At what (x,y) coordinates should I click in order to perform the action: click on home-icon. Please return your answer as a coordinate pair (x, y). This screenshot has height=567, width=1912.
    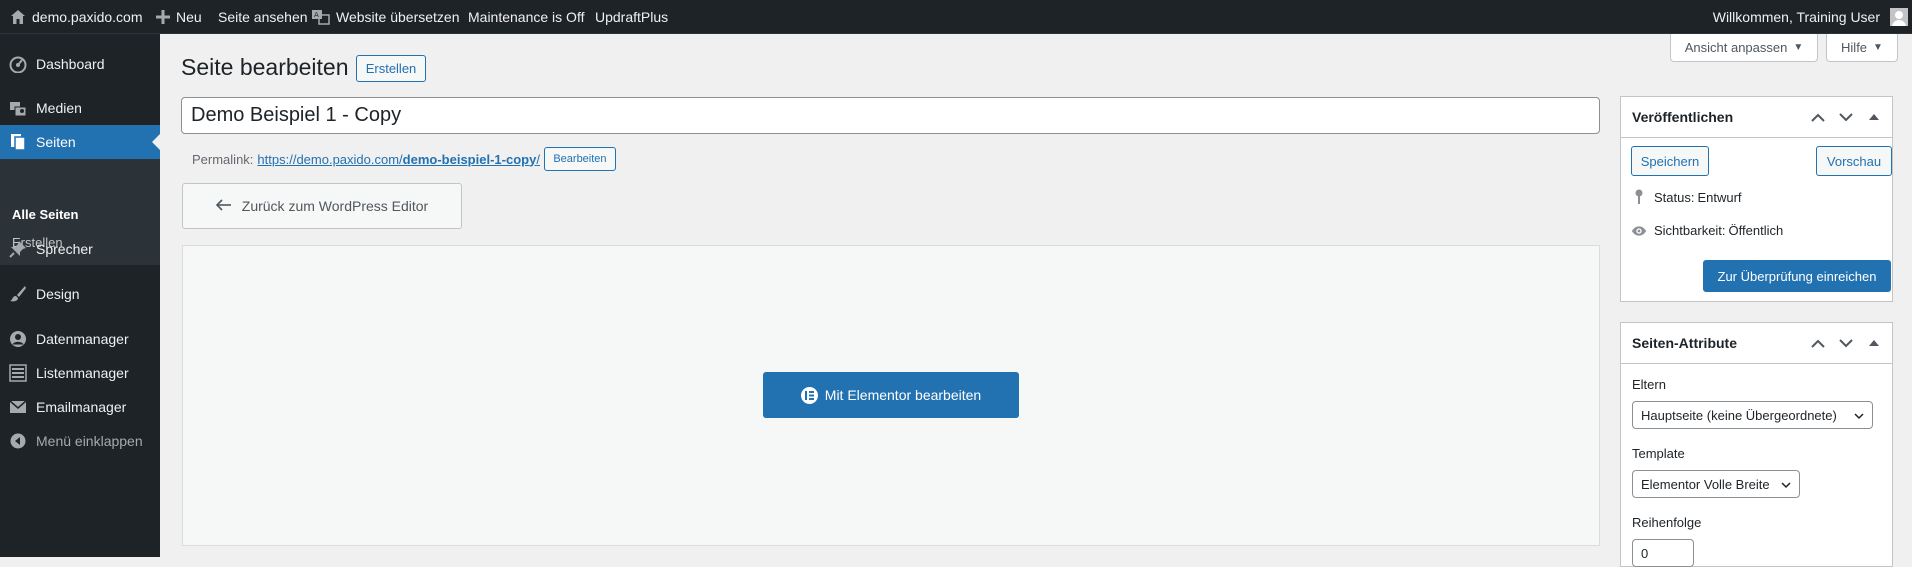
    Looking at the image, I should click on (18, 17).